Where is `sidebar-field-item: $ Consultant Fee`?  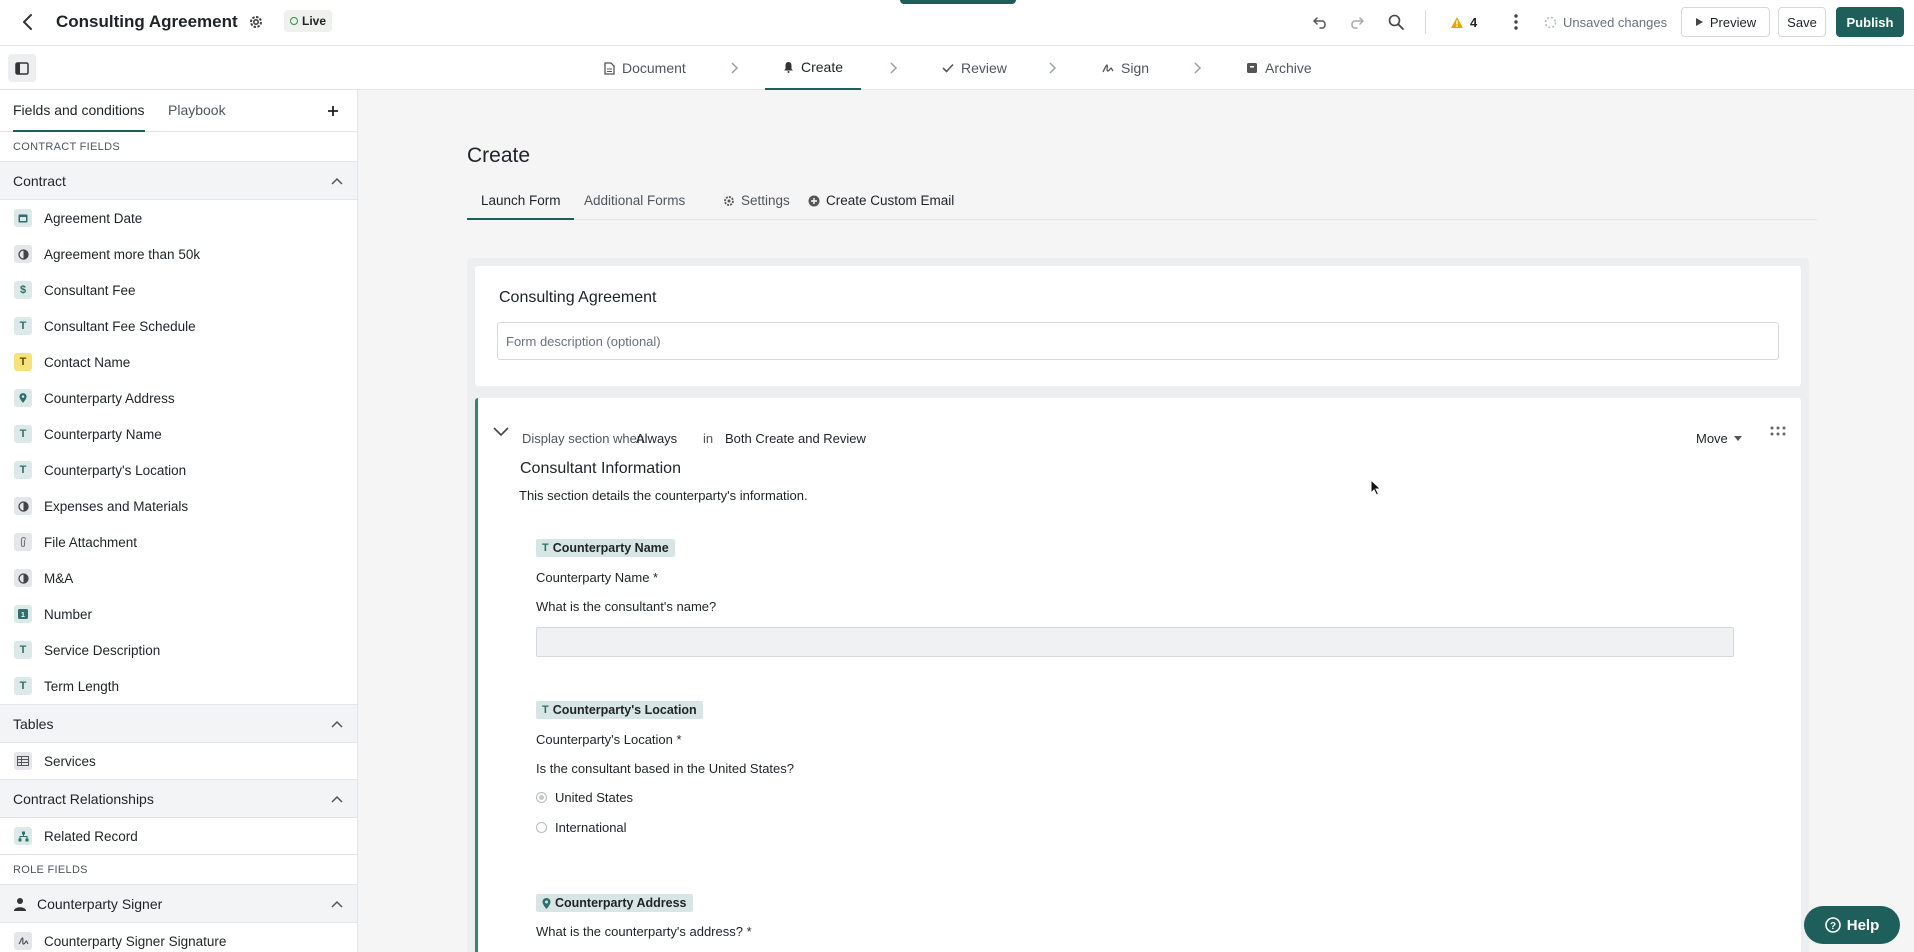 sidebar-field-item: $ Consultant Fee is located at coordinates (178, 290).